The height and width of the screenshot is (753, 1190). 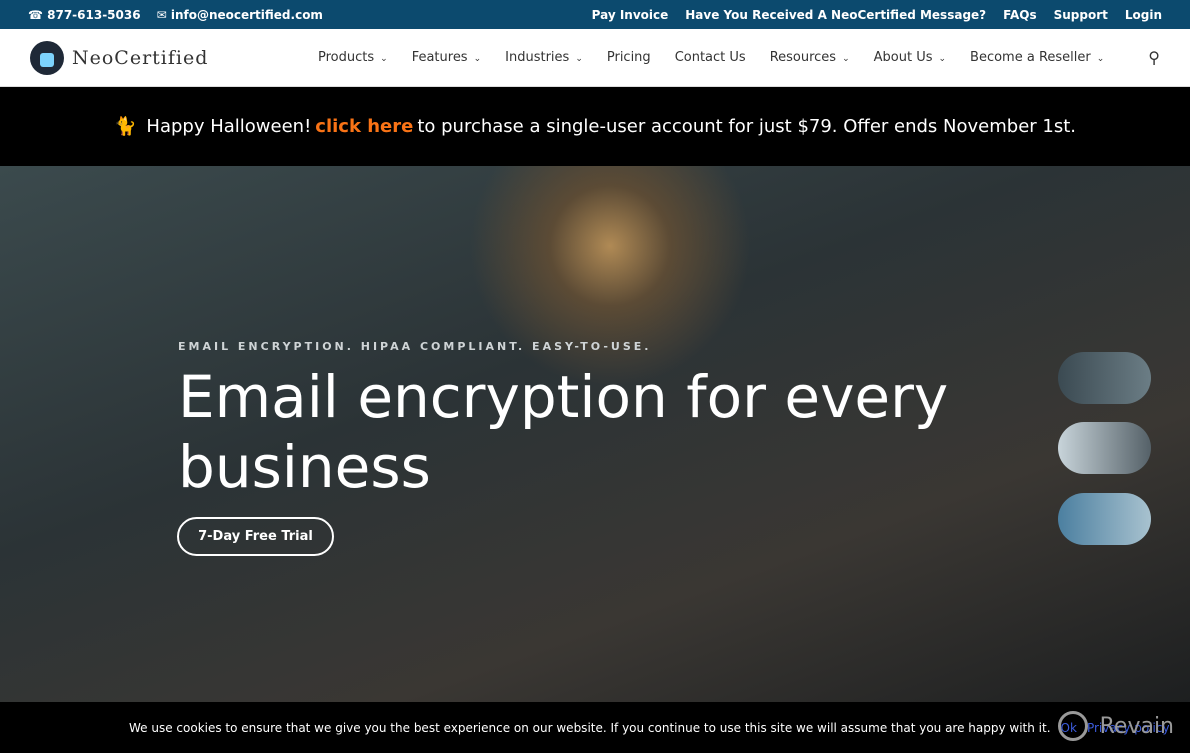 I want to click on nav-resources: Resources ⌄, so click(x=810, y=57).